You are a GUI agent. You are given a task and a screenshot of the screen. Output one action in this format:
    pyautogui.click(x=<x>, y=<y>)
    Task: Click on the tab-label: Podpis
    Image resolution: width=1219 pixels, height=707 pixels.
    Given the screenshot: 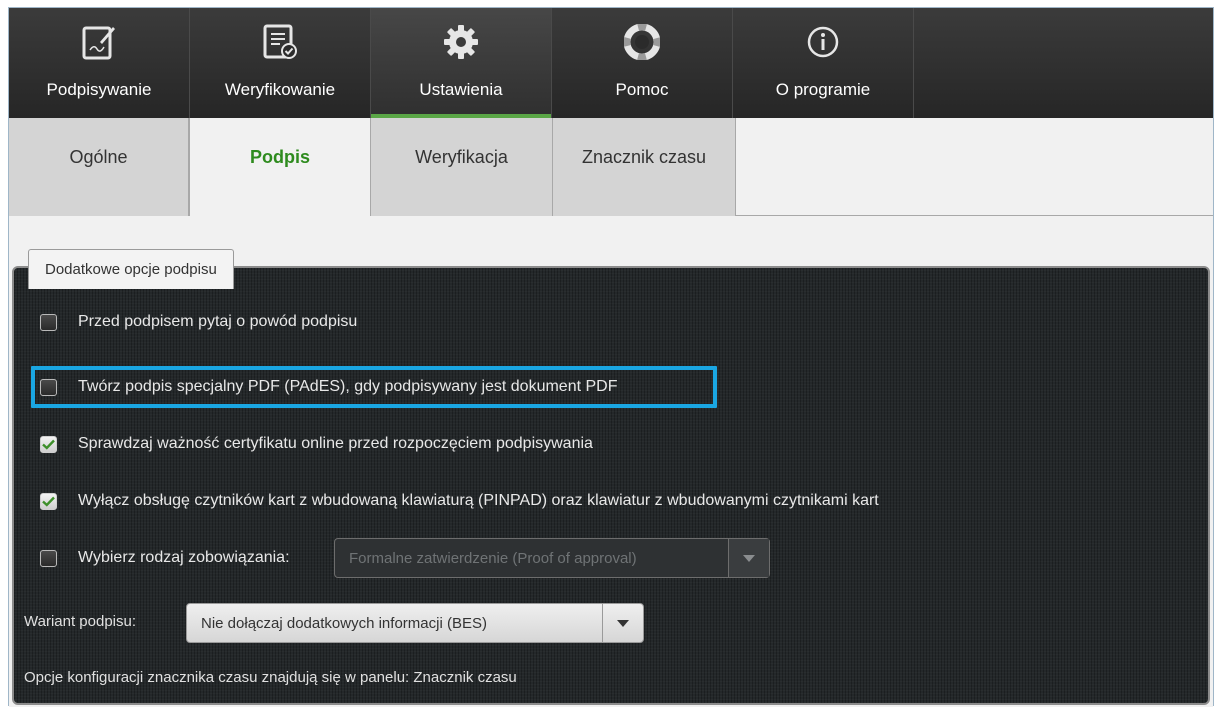 What is the action you would take?
    pyautogui.click(x=279, y=157)
    